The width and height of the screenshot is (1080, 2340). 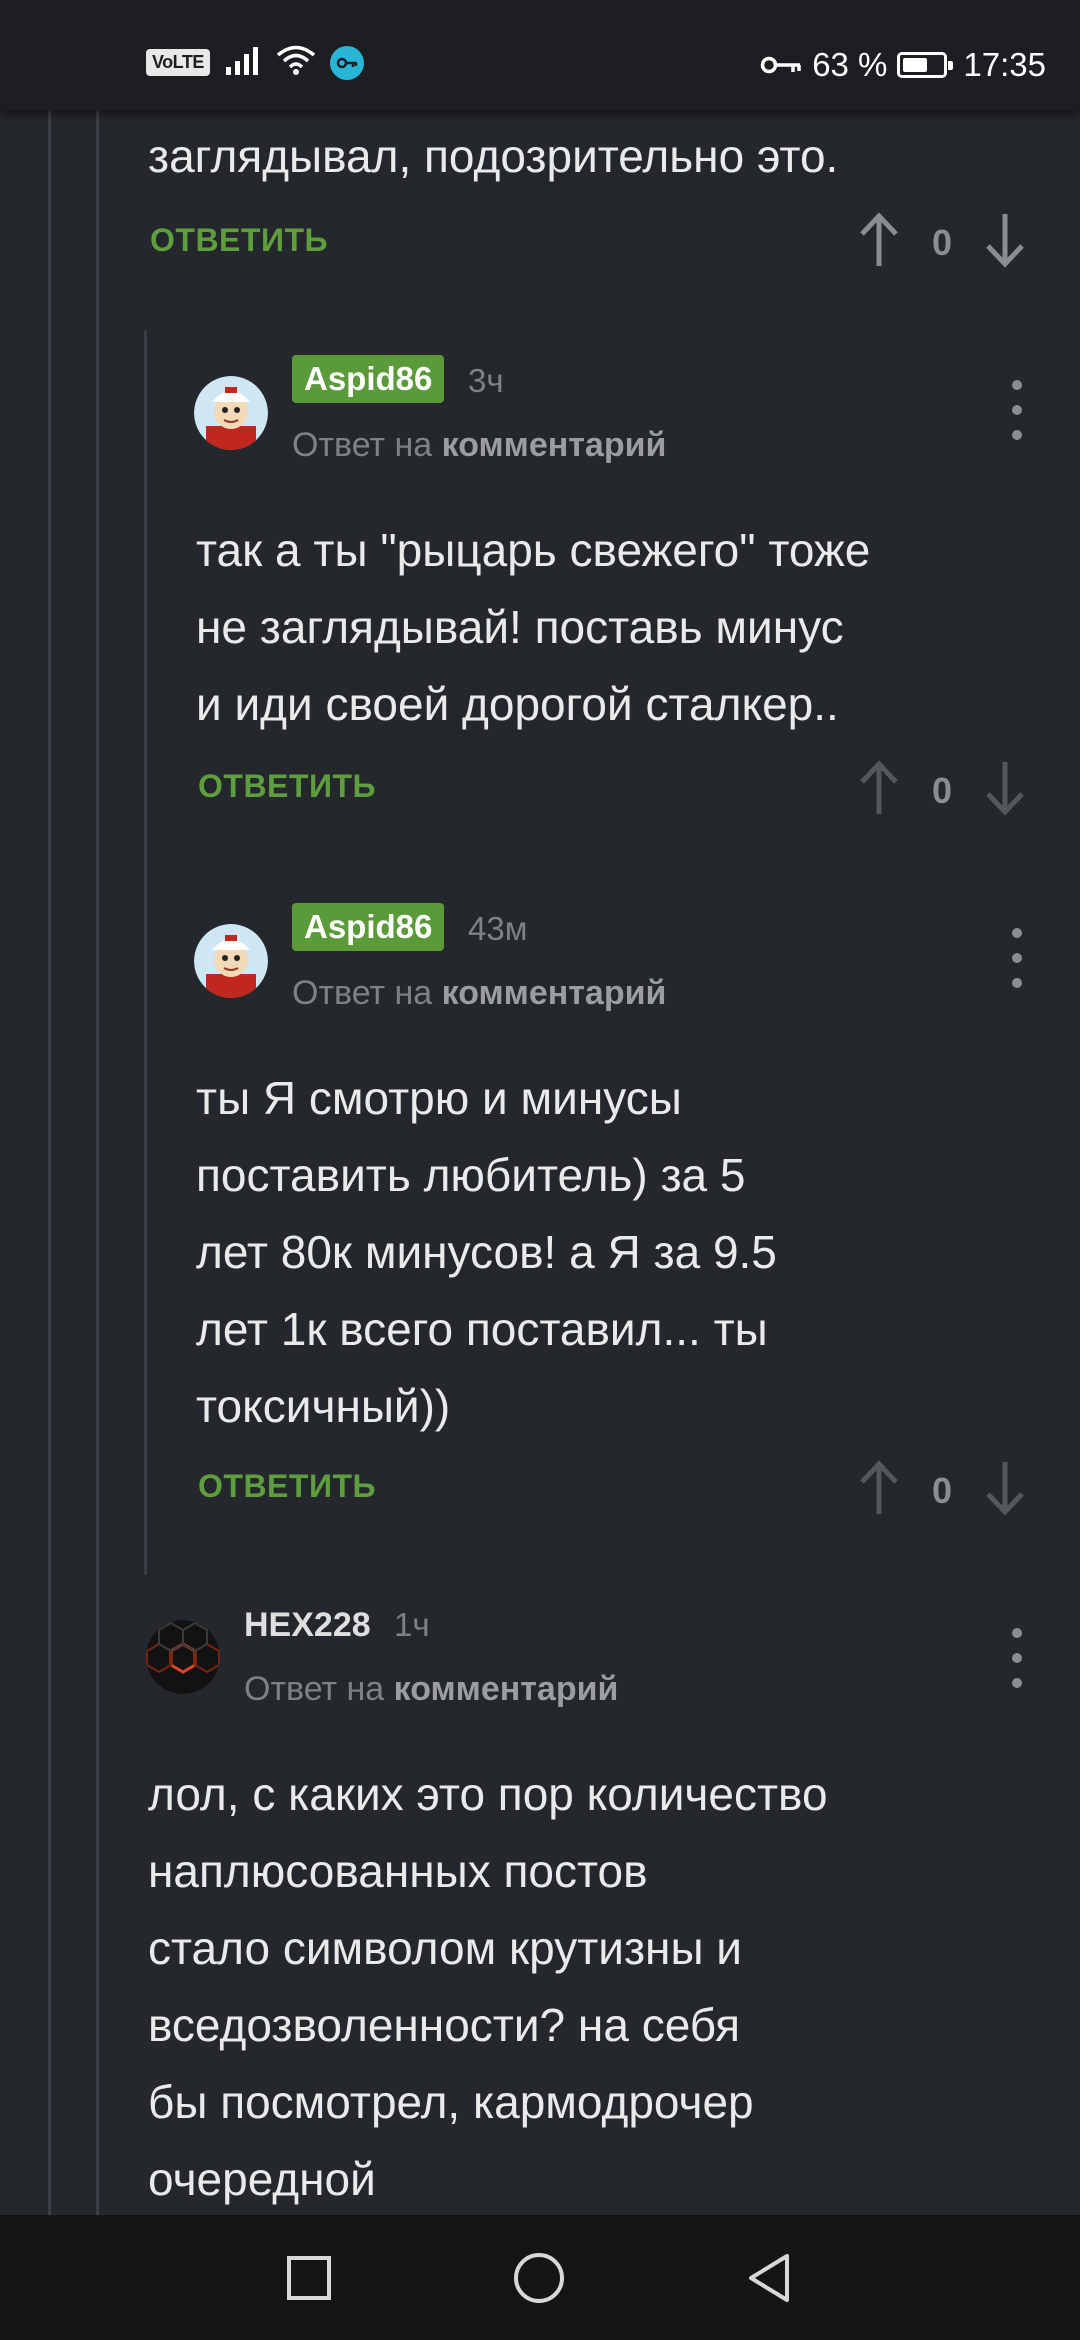 What do you see at coordinates (493, 156) in the screenshot?
I see `comment-text: заглядывал, подозрительно это.` at bounding box center [493, 156].